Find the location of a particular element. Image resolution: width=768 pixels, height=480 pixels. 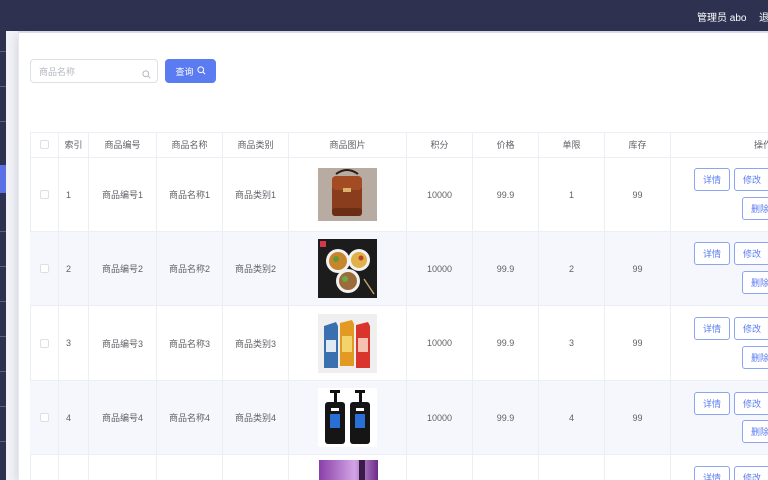

cell-code is located at coordinates (123, 467).